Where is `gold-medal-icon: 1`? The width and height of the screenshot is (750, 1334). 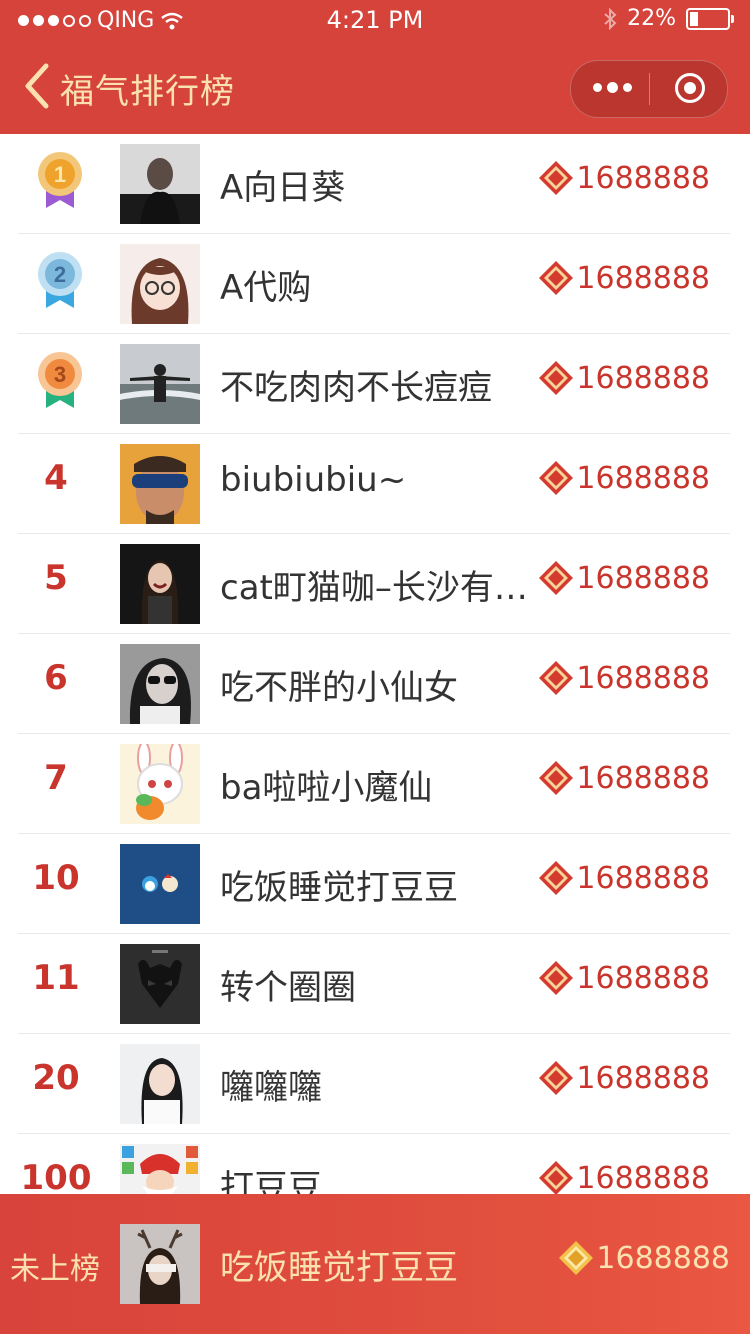
gold-medal-icon: 1 is located at coordinates (60, 180).